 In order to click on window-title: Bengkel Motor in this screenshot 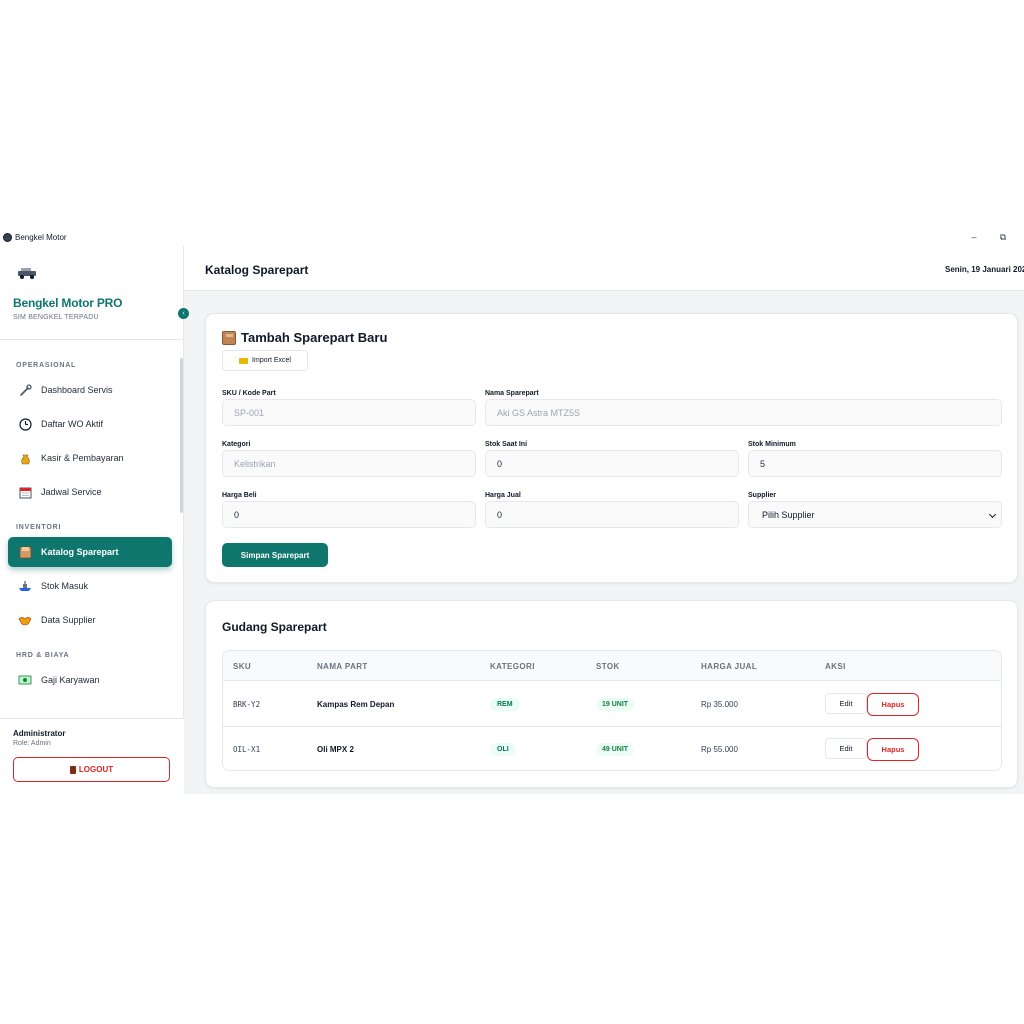, I will do `click(41, 237)`.